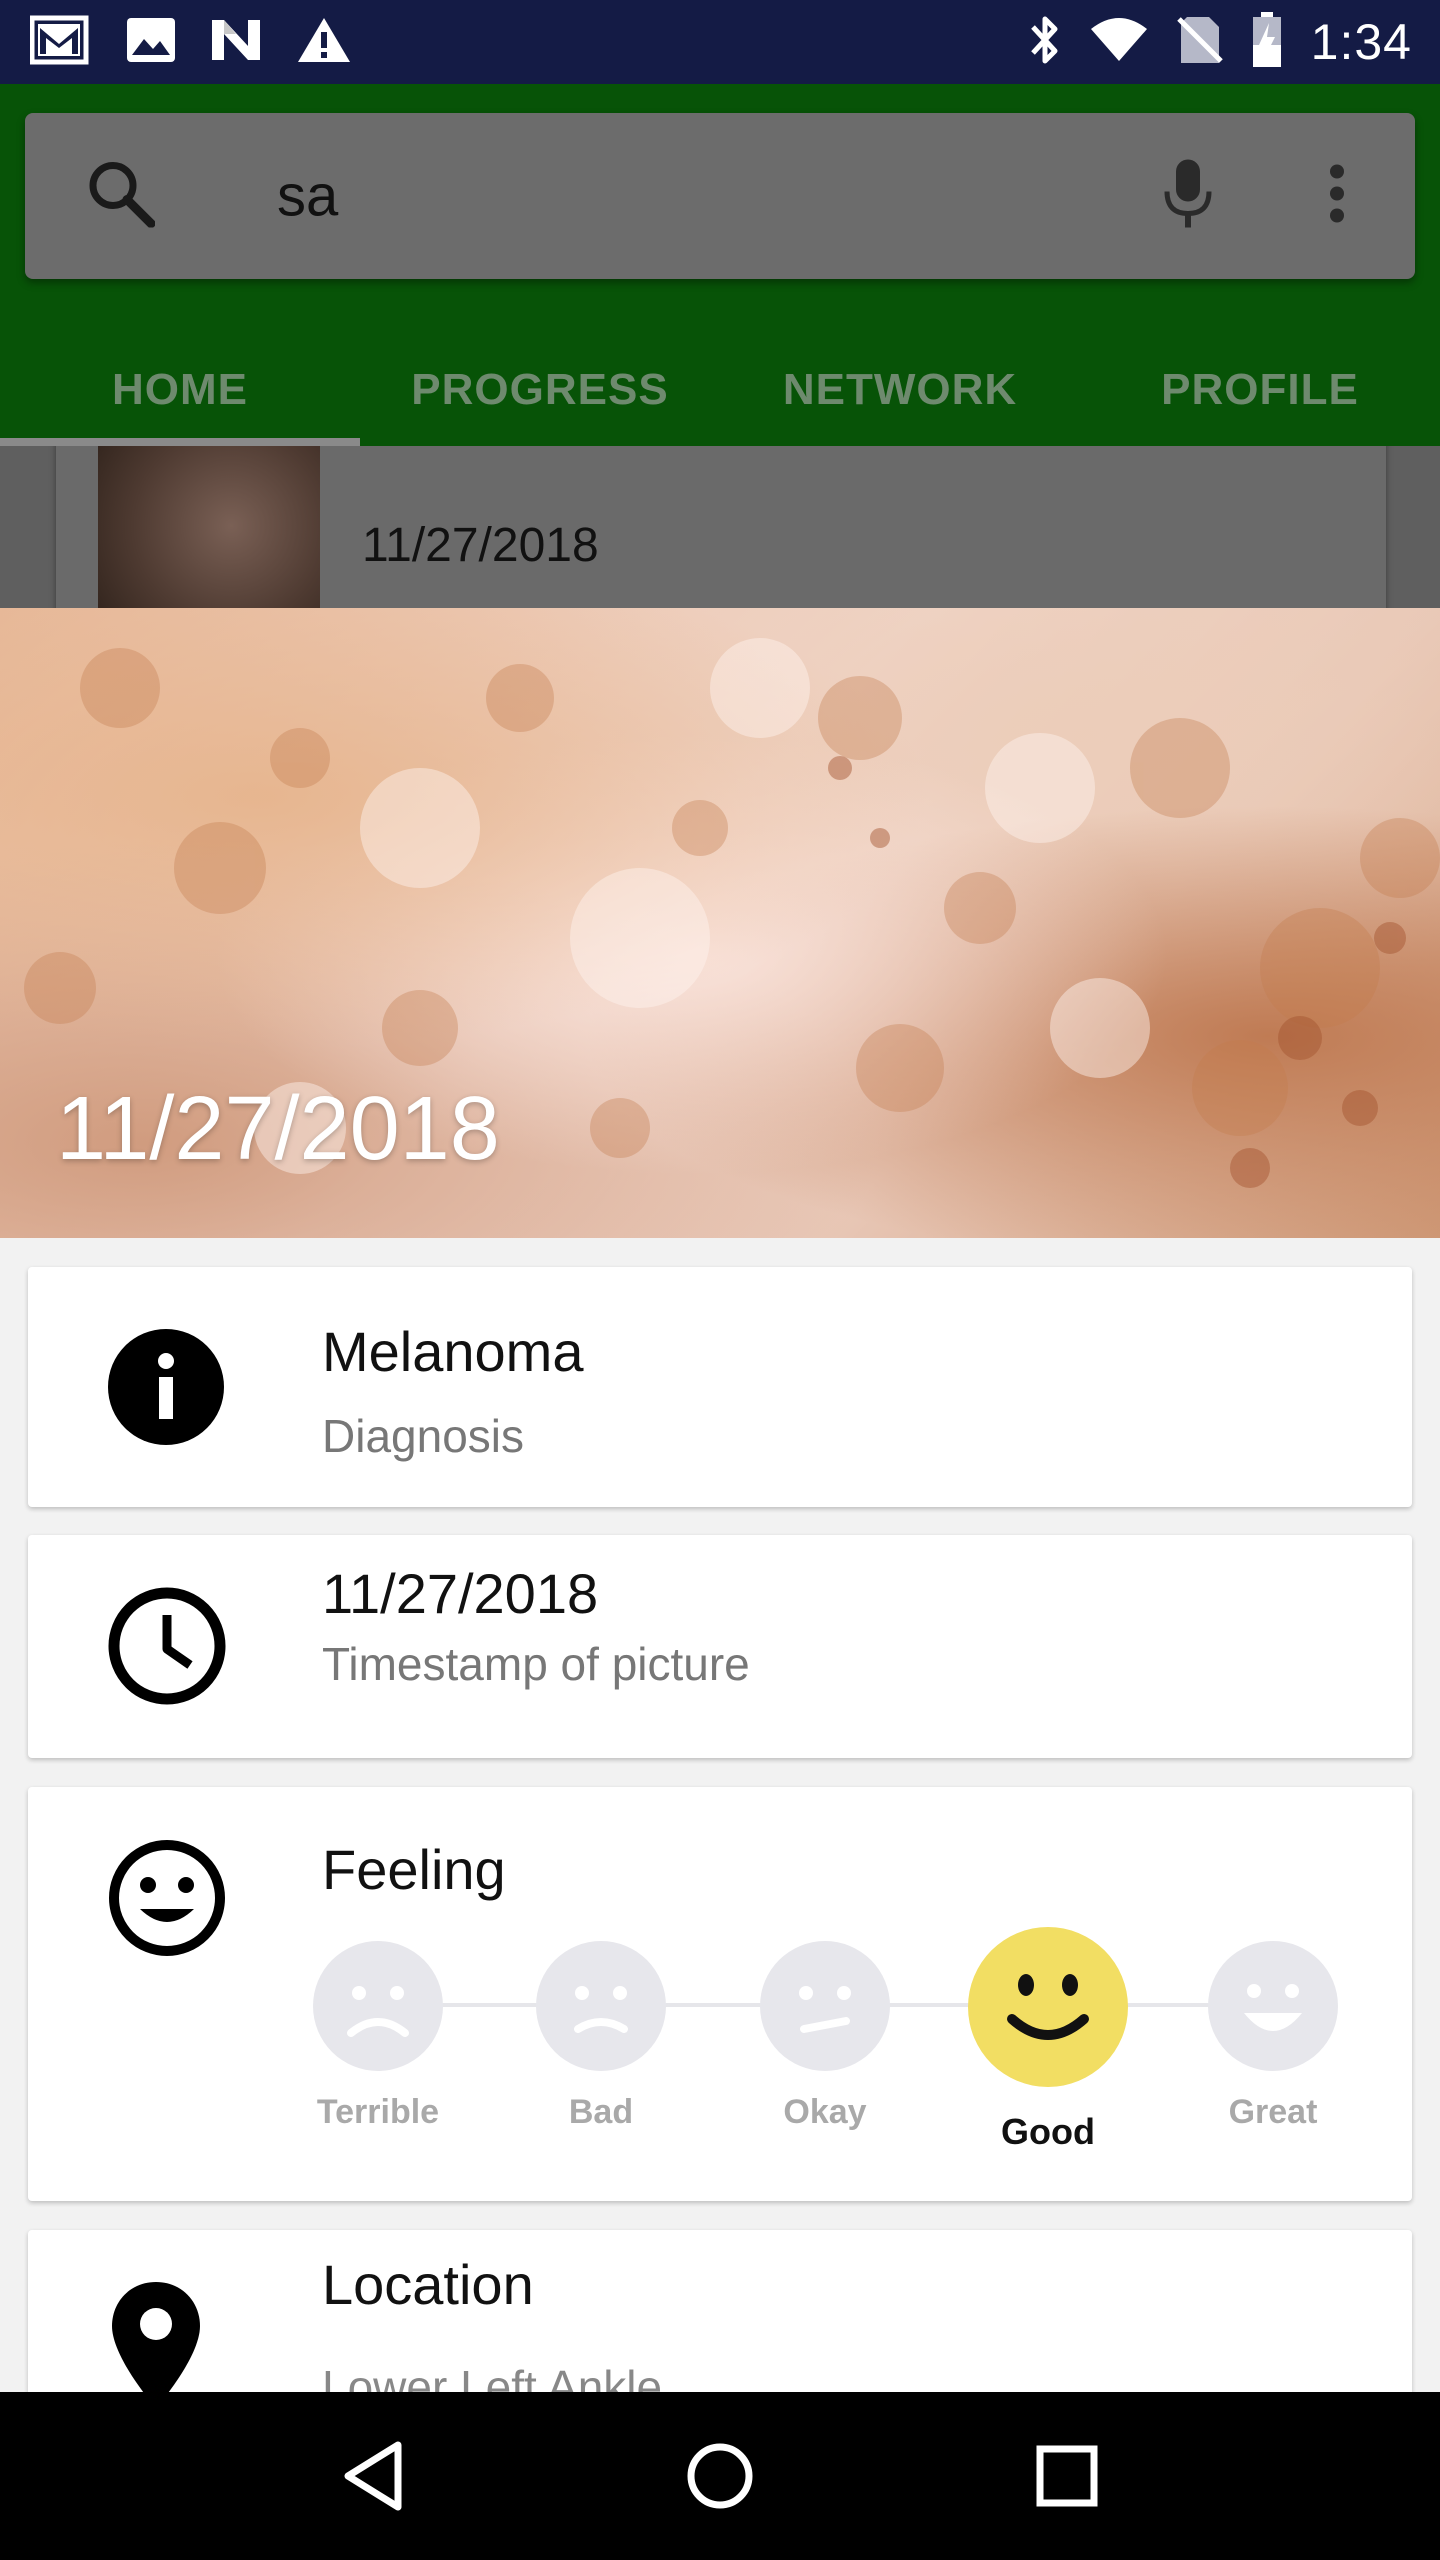 This screenshot has width=1440, height=2560. I want to click on mood-label-bad: Bad, so click(601, 2112).